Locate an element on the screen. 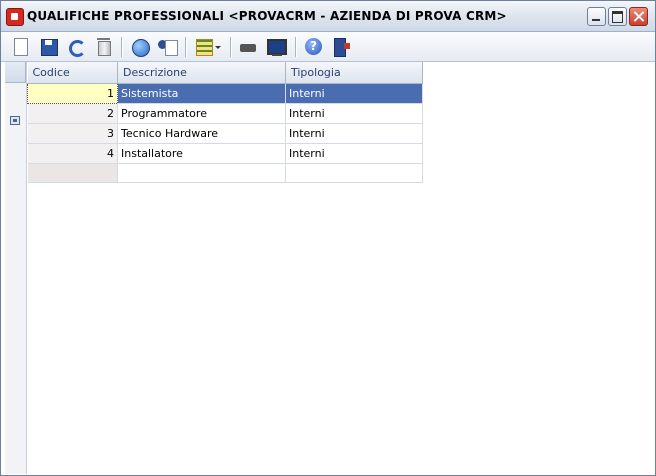 The height and width of the screenshot is (476, 656). header-row: Codice Descrizione Tipologia is located at coordinates (225, 73).